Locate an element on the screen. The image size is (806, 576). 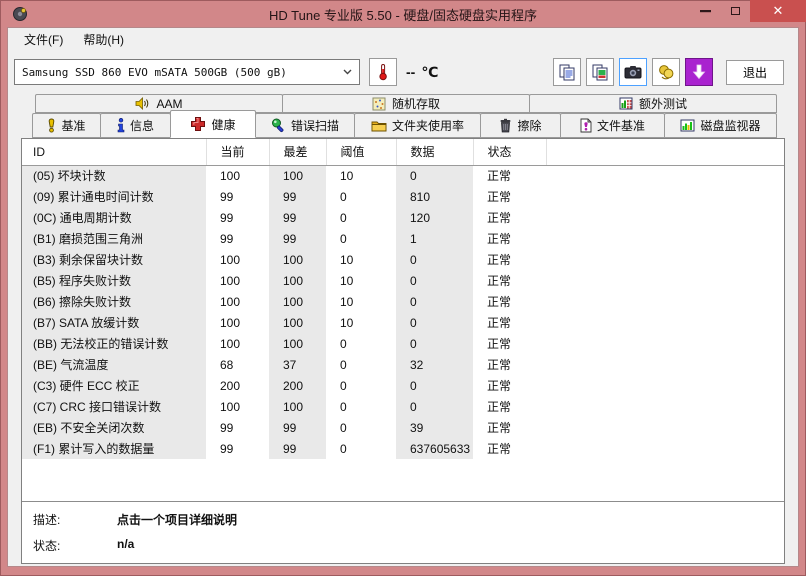
table-row: (F1) 累计写入的数据量 99 99 0 637605633 正常 is located at coordinates (403, 448).